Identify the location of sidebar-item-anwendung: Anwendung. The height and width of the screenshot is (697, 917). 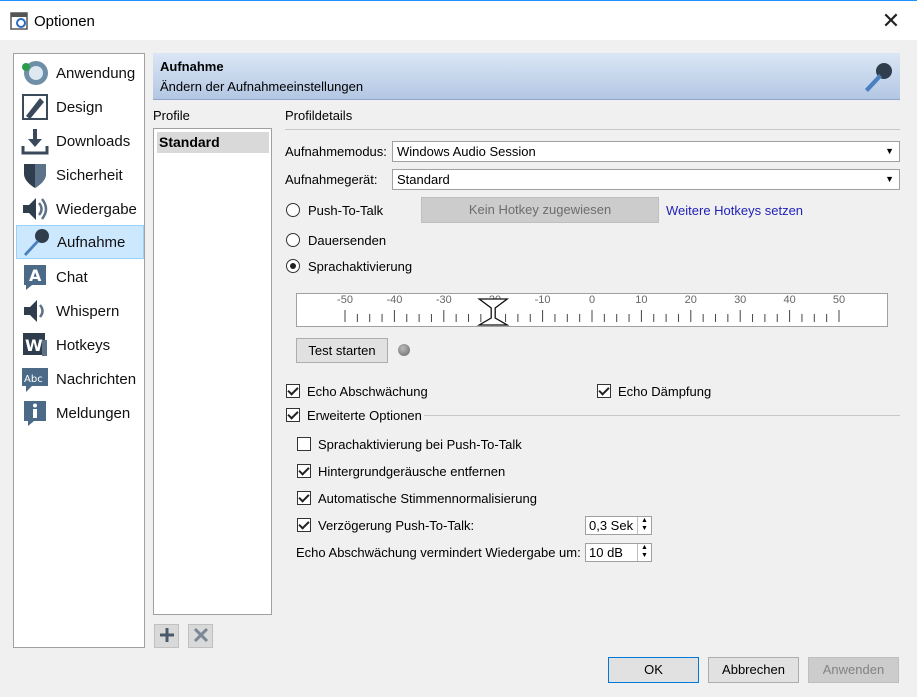
(80, 73).